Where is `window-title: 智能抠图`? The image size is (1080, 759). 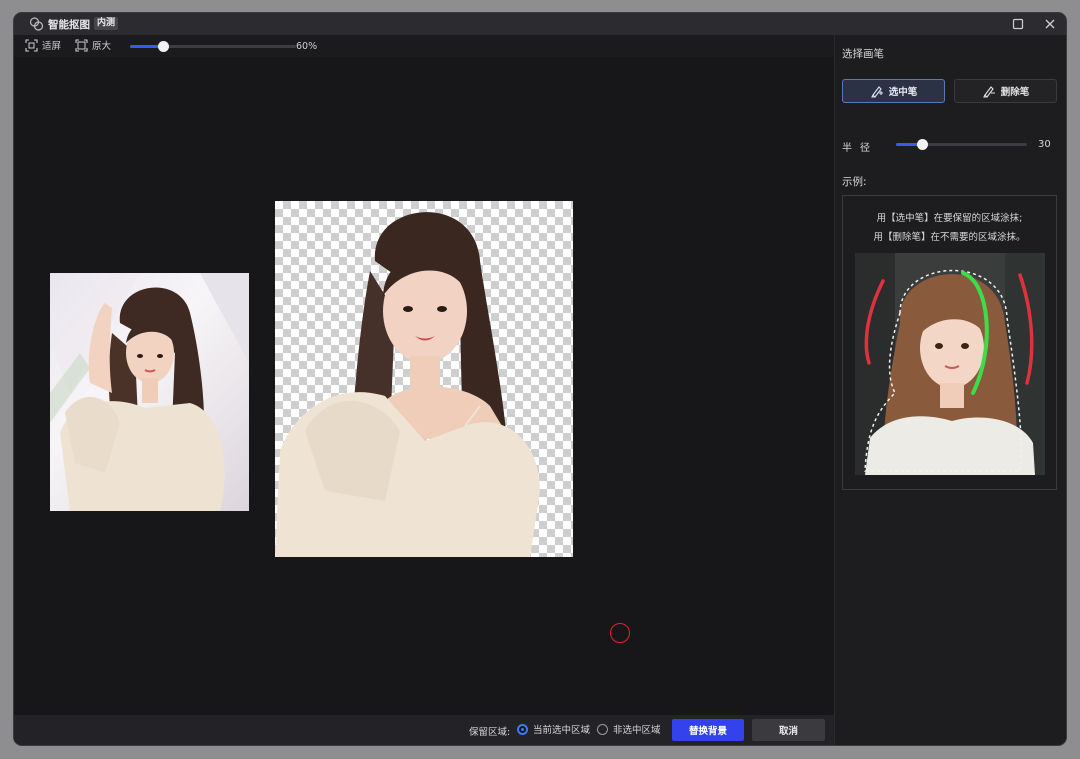
window-title: 智能抠图 is located at coordinates (69, 25).